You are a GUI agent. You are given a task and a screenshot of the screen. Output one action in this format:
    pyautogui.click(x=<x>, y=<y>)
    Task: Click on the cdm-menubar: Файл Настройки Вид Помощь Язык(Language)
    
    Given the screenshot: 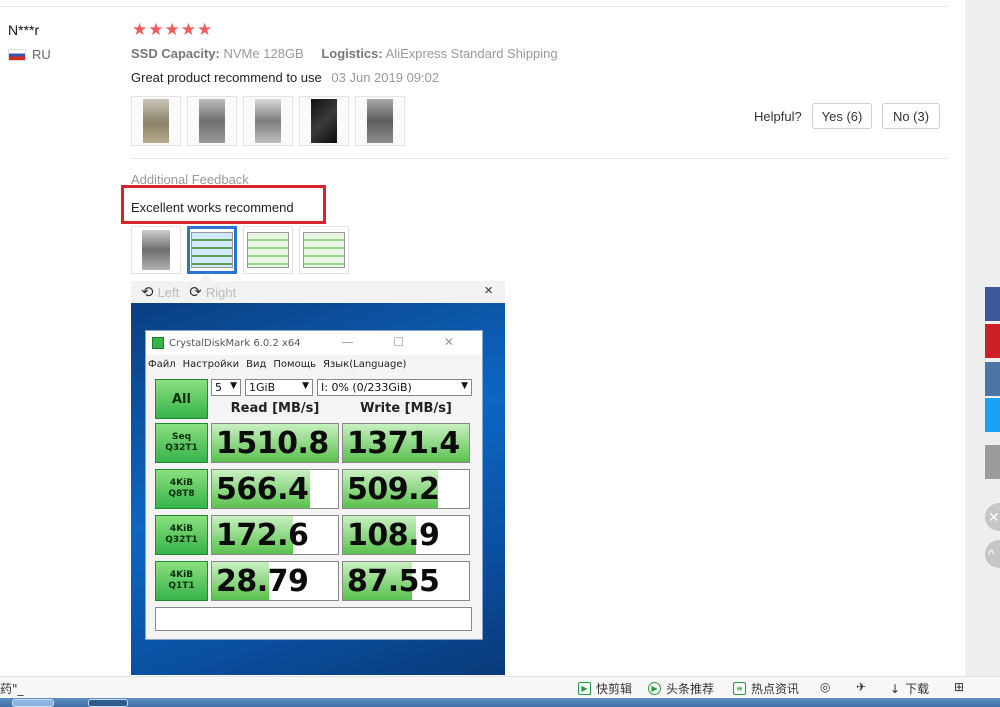 What is the action you would take?
    pyautogui.click(x=314, y=364)
    